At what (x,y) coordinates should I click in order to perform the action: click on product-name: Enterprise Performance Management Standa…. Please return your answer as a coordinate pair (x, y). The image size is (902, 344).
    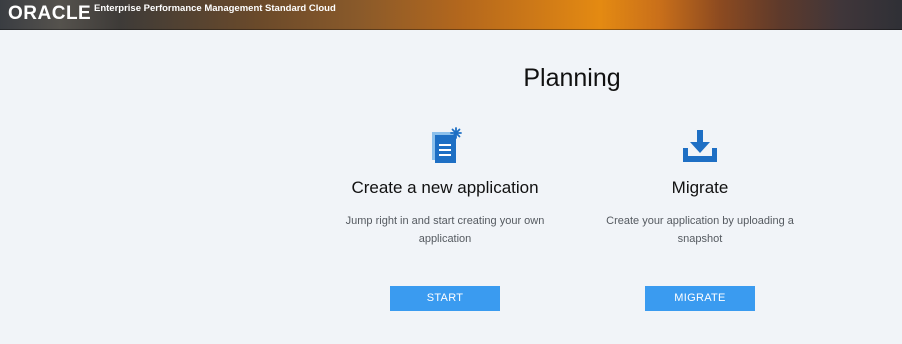
    Looking at the image, I should click on (215, 8).